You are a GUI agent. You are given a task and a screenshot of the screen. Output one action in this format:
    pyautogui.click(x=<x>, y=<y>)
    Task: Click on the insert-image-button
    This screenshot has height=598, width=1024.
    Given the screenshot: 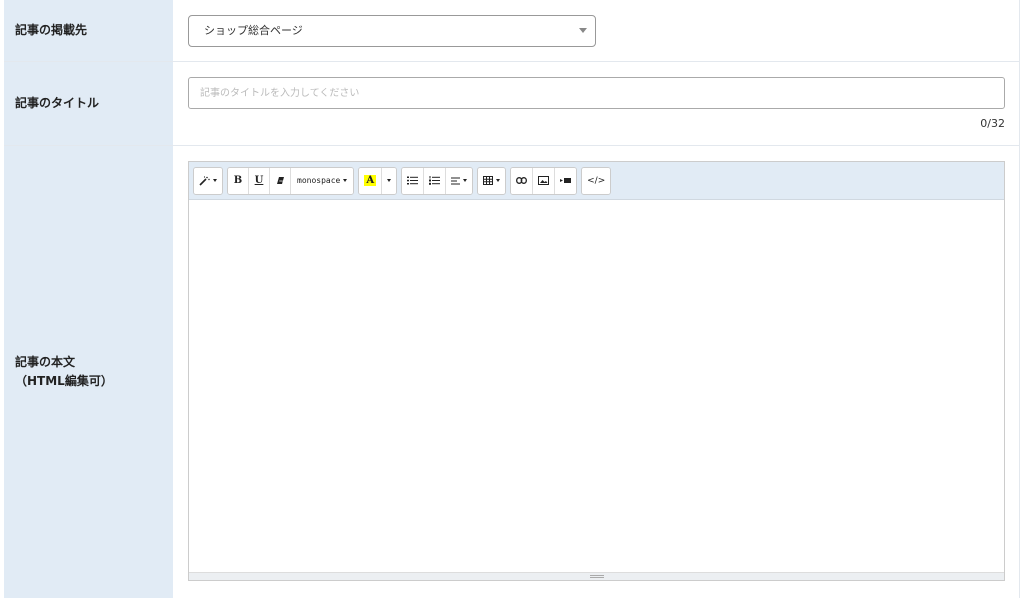 What is the action you would take?
    pyautogui.click(x=544, y=180)
    